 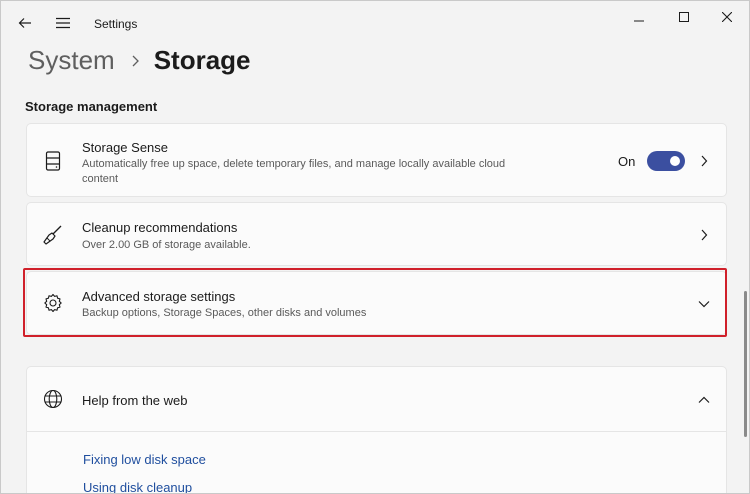 What do you see at coordinates (159, 296) in the screenshot?
I see `advanced-storage-title: Advanced storage settings` at bounding box center [159, 296].